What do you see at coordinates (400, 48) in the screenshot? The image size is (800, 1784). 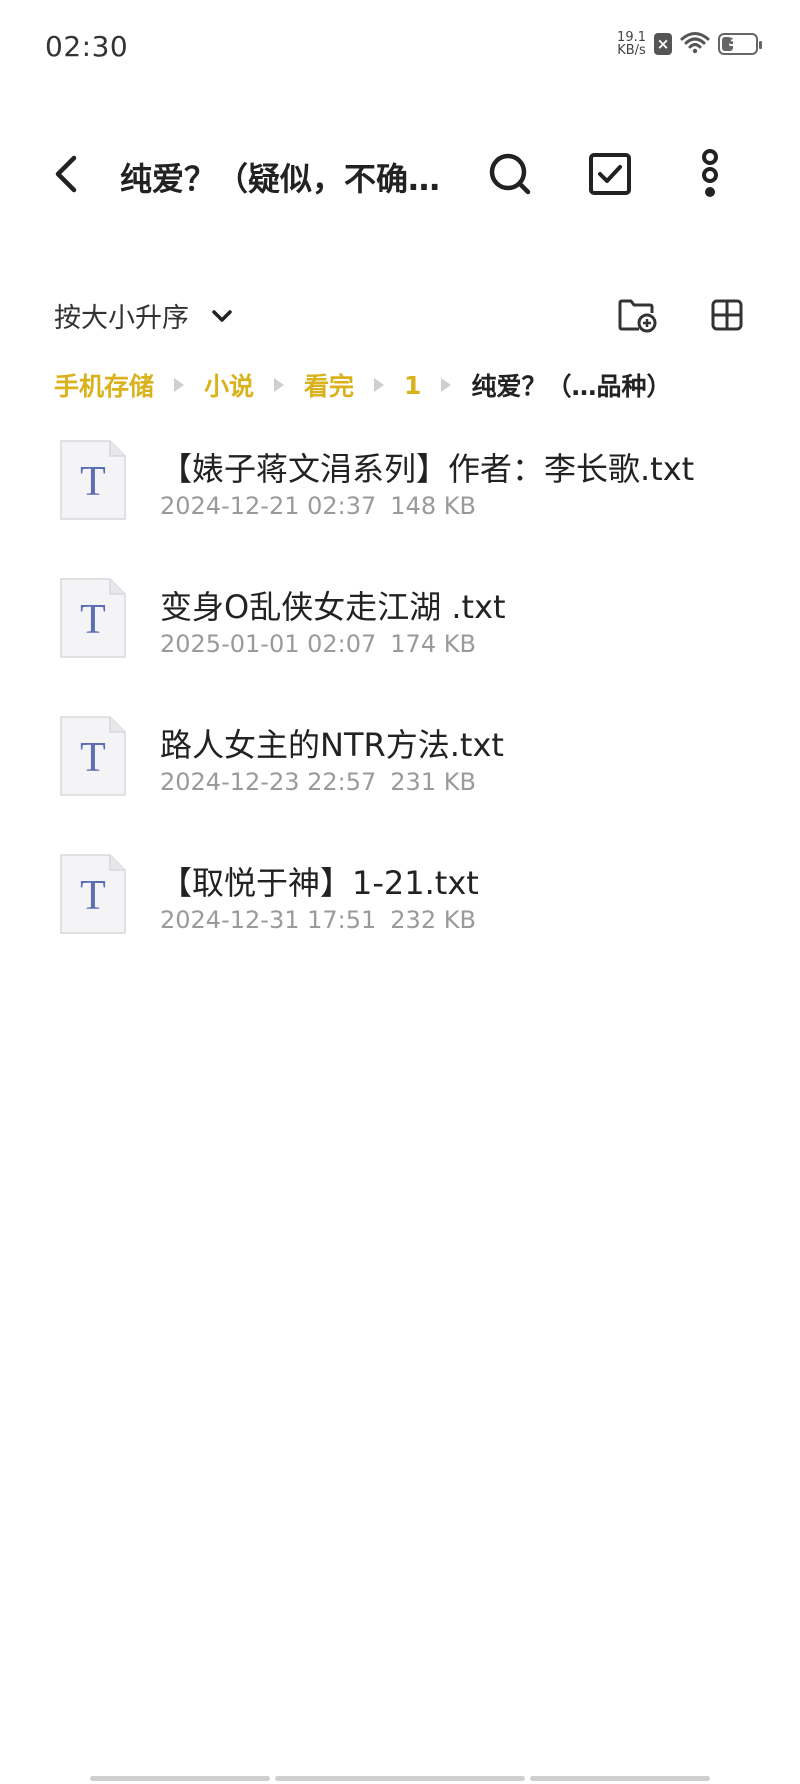 I see `status-bar: 02:30 19.1 KB/s × 33` at bounding box center [400, 48].